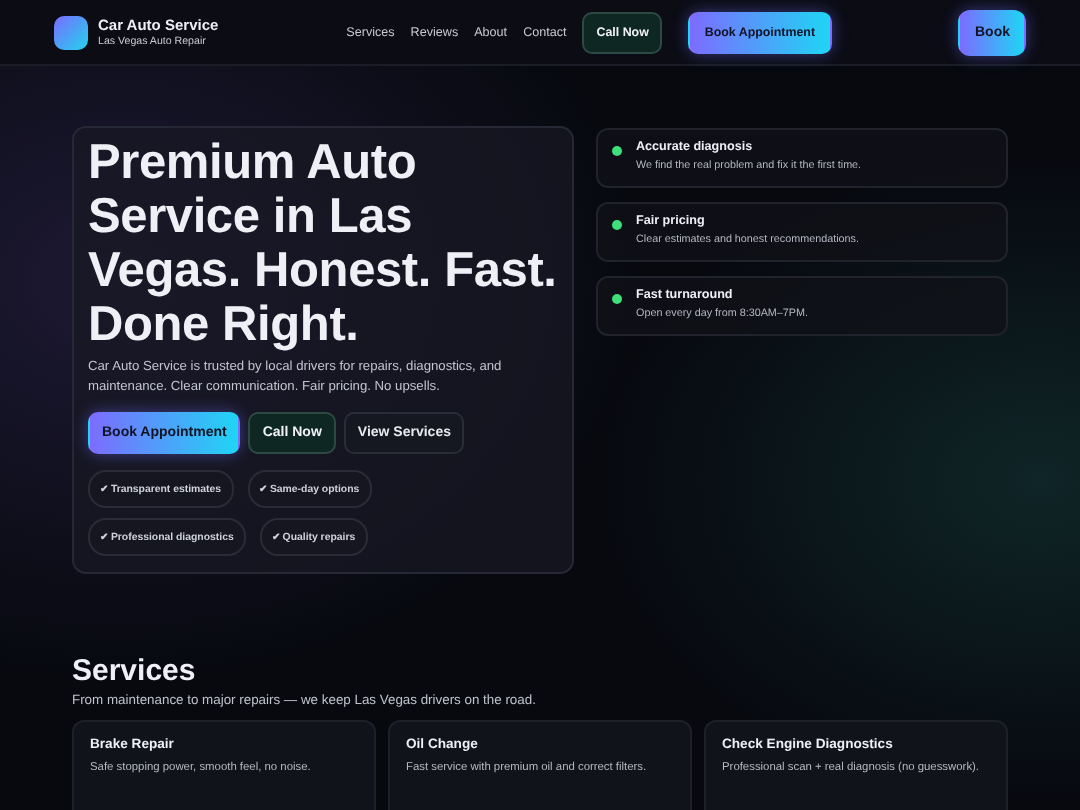 The width and height of the screenshot is (1080, 810). I want to click on hero-title: Premium Auto Service in Las Vegas. Honest. Fast. Done Right., so click(323, 244).